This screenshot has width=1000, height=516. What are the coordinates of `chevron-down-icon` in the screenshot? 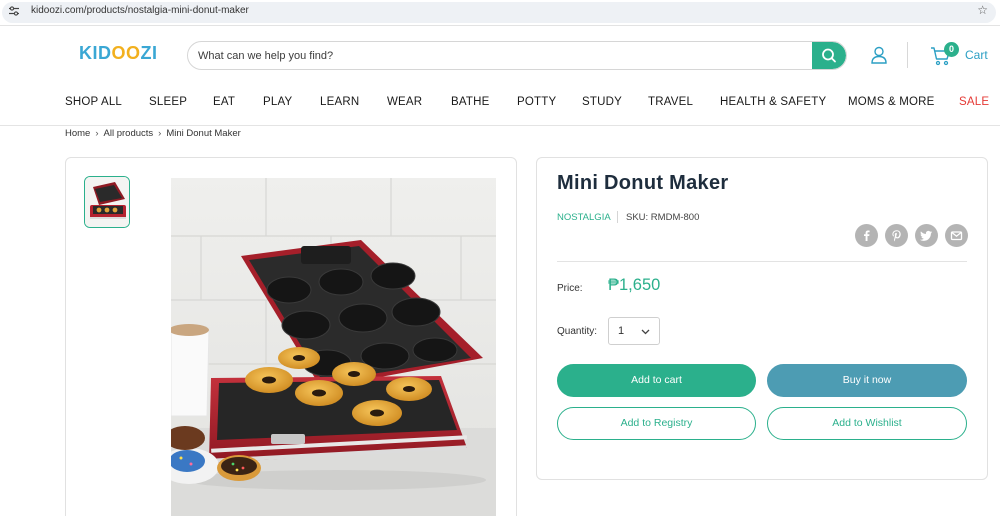 It's located at (645, 332).